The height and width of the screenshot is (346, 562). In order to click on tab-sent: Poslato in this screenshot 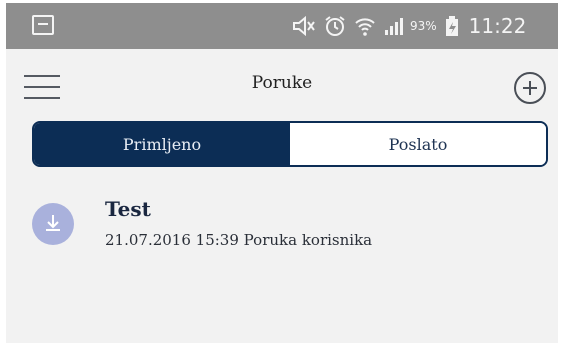, I will do `click(418, 144)`.